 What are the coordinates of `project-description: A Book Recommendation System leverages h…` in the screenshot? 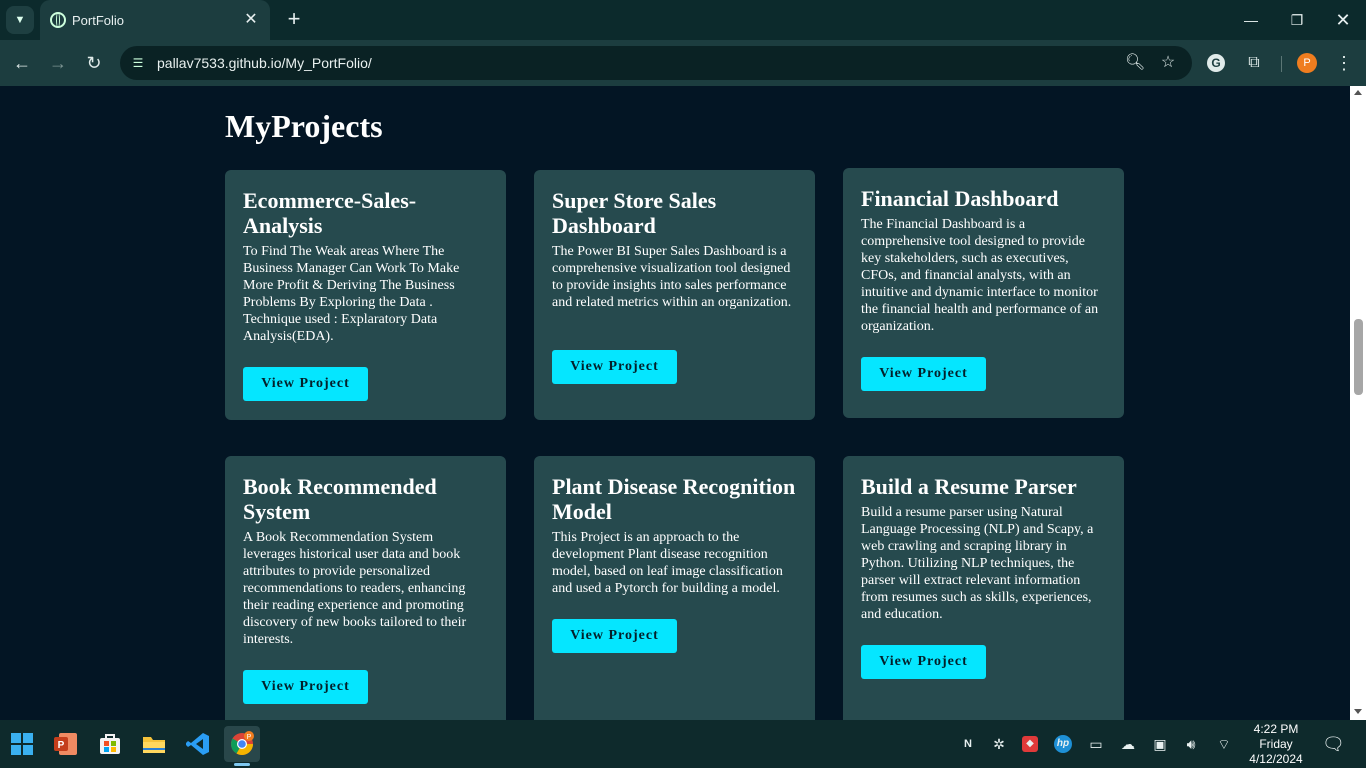 It's located at (355, 588).